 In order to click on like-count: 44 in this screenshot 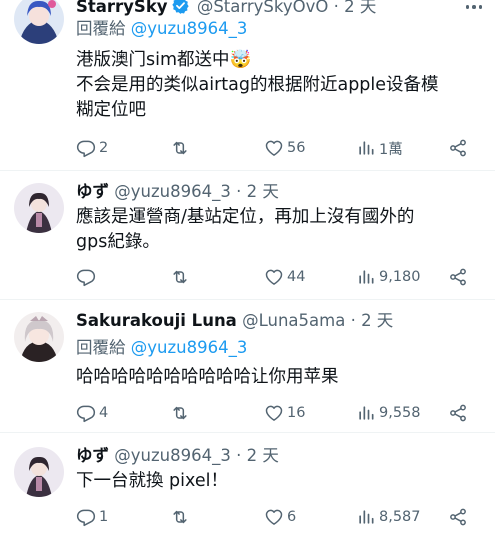, I will do `click(296, 277)`.